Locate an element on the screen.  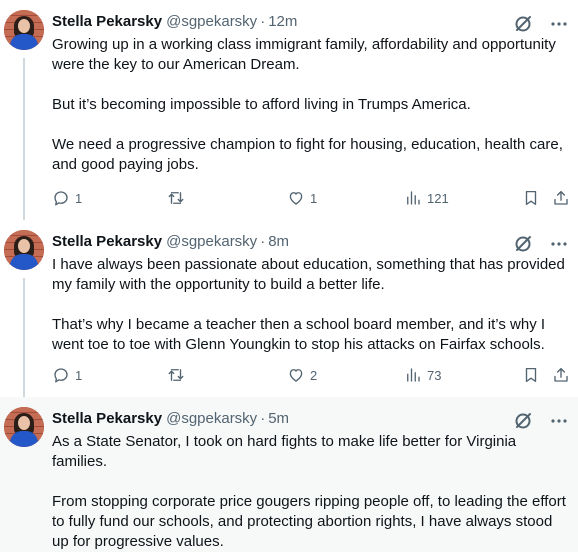
views-button: 73 is located at coordinates (422, 375).